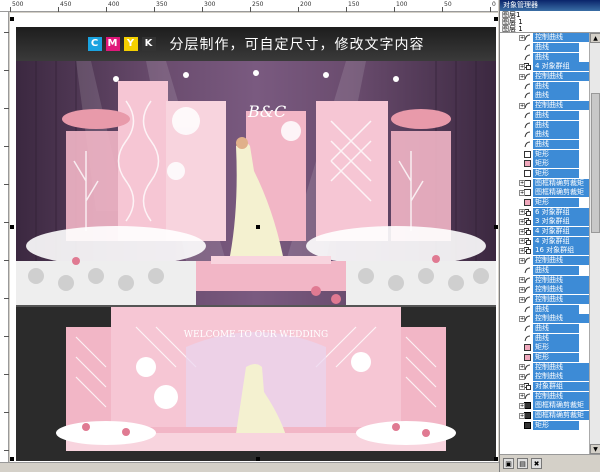 Image resolution: width=600 pixels, height=472 pixels. I want to click on delete-icon: ✖, so click(536, 463).